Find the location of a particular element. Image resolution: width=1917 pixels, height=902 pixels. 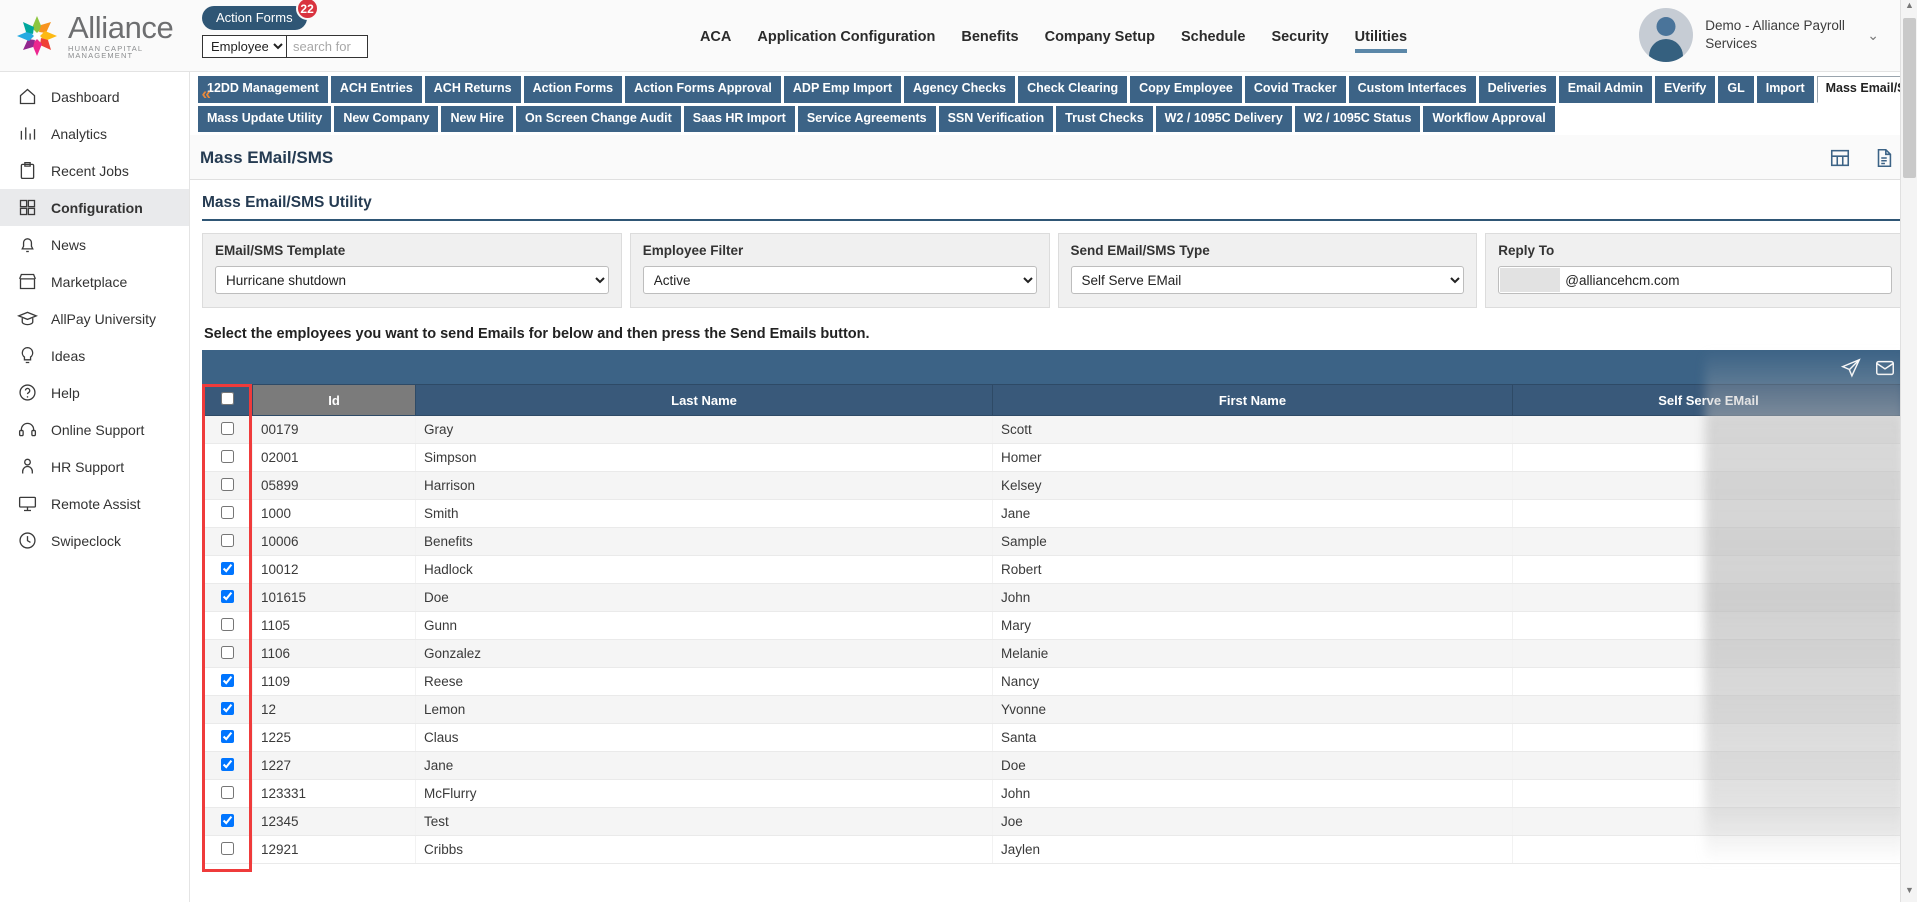

sidebar-item-news: News is located at coordinates (94, 244).